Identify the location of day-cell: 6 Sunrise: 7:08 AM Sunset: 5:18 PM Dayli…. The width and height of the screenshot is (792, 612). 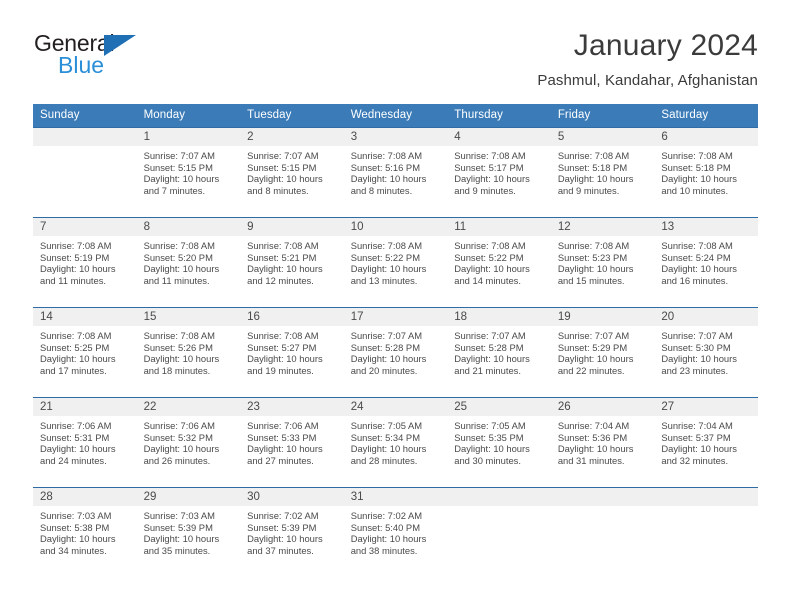
(706, 172).